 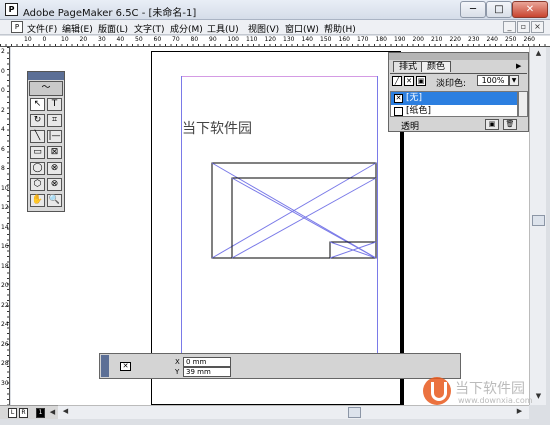 I want to click on color-palette-toolbar: ╱ ✕ ▣ 淡印色: 100% ▼, so click(x=458, y=81).